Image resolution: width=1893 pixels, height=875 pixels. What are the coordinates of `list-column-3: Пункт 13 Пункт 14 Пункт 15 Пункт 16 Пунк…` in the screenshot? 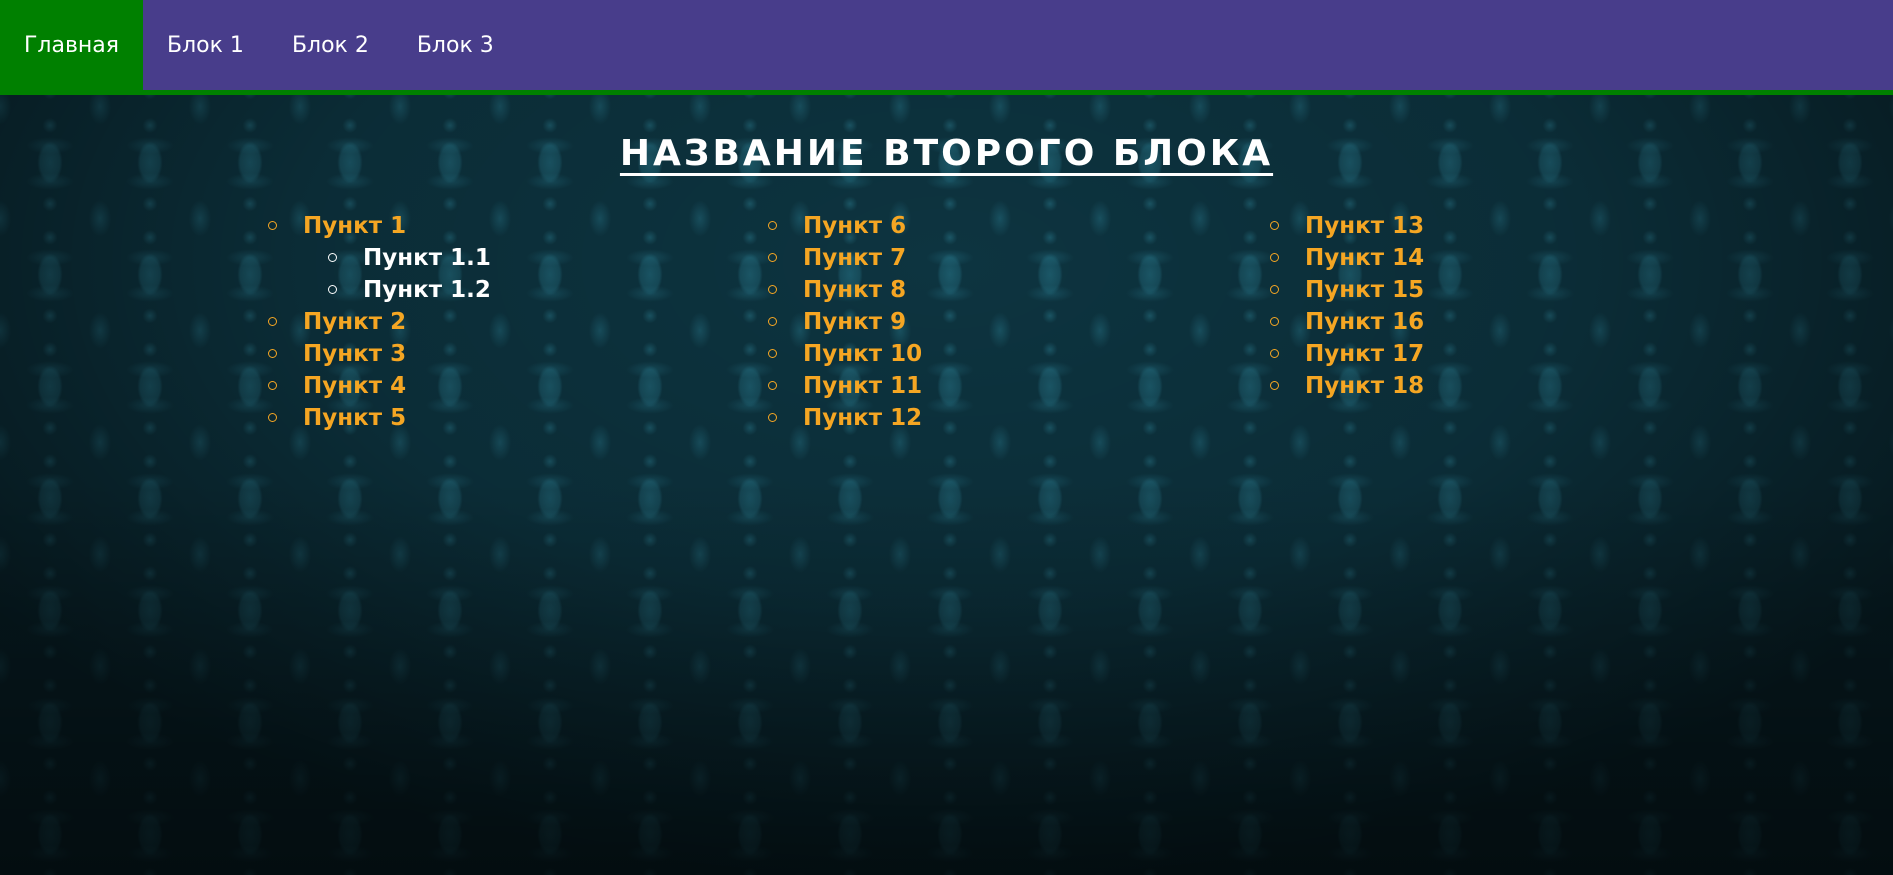 It's located at (1345, 306).